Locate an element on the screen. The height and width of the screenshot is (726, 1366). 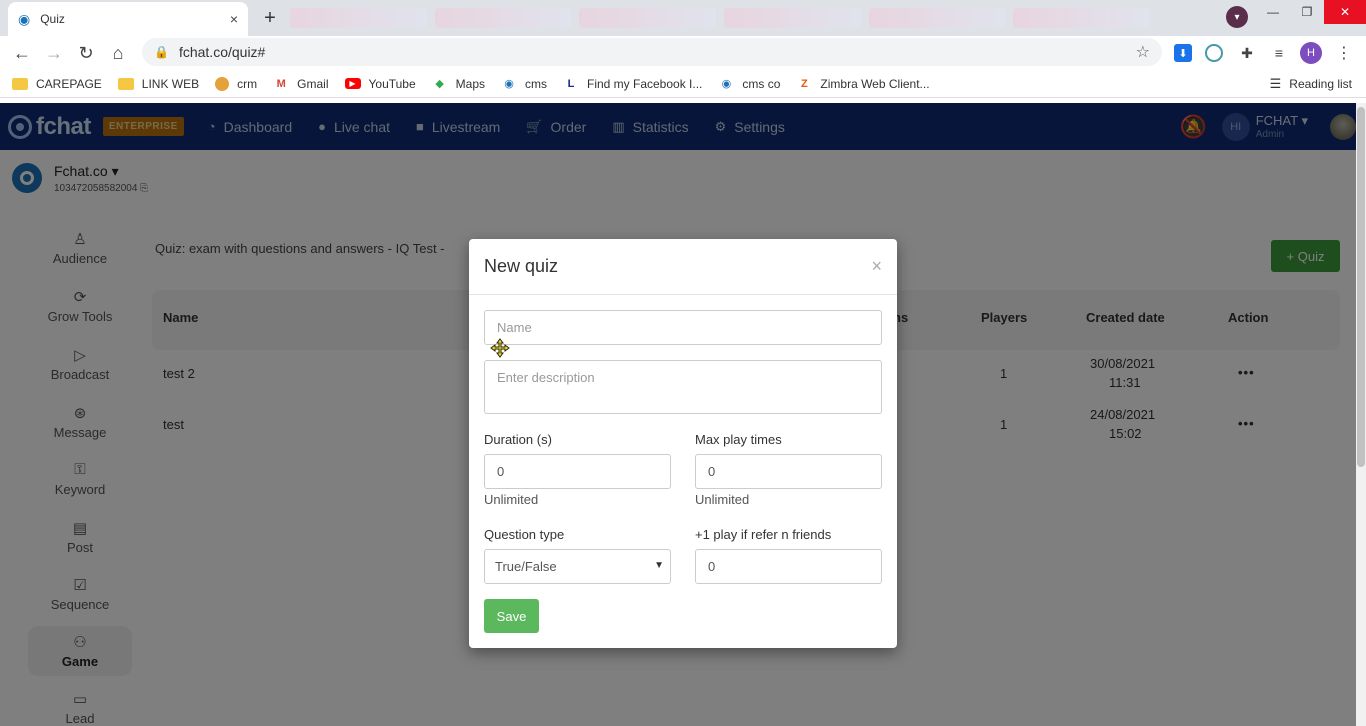
bookmark-star-icon: ☆ is located at coordinates (1143, 52).